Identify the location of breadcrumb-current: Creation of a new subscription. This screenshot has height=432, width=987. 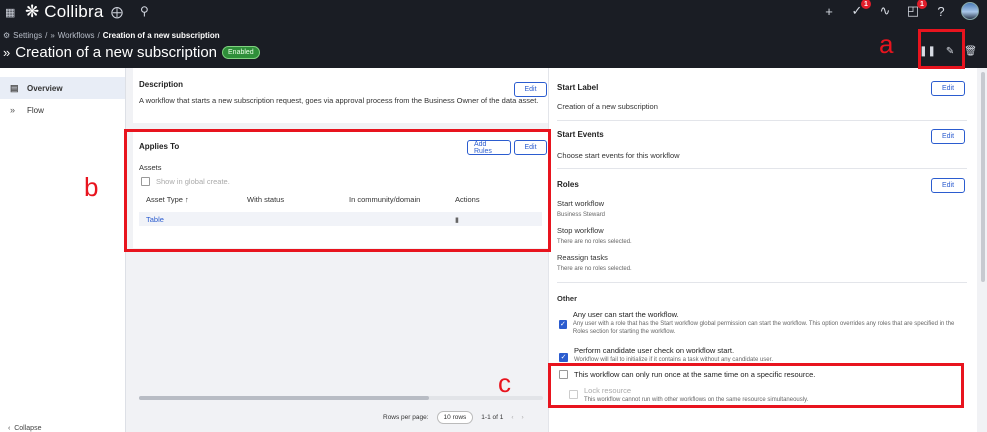
(161, 35).